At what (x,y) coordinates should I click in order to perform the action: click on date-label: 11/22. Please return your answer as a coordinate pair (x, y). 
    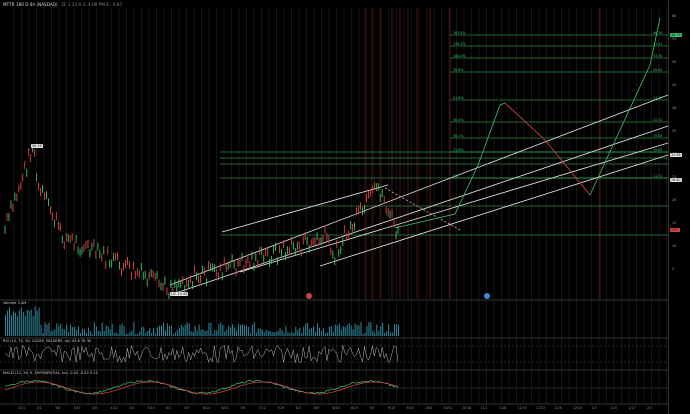
    Looking at the image, I should click on (541, 408).